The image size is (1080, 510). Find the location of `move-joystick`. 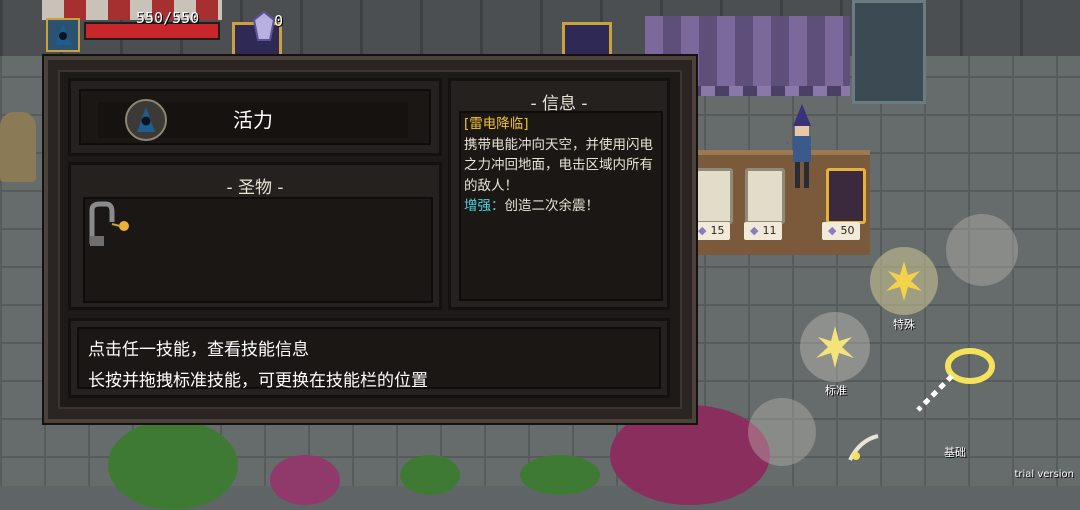

move-joystick is located at coordinates (782, 432).